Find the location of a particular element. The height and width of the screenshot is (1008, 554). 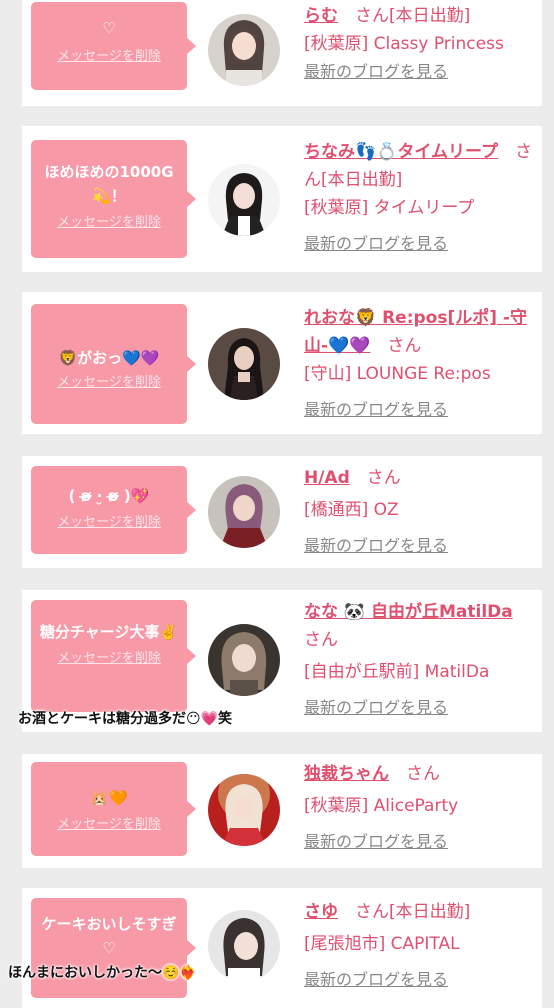

cast-name-link: 独裁ちゃん is located at coordinates (346, 774).